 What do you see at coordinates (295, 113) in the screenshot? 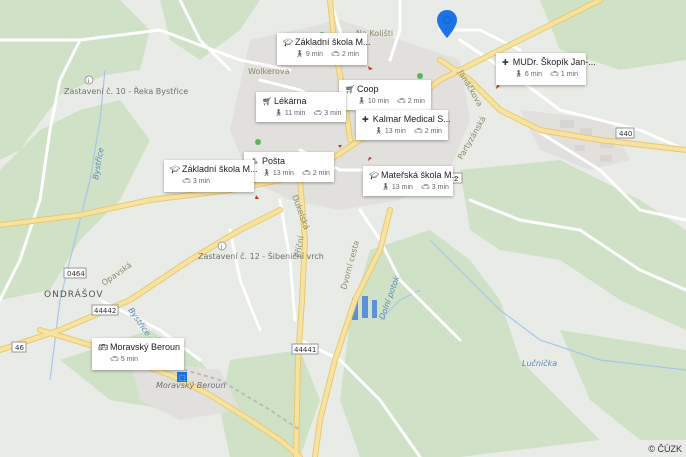
I see `walk-time: 11 min` at bounding box center [295, 113].